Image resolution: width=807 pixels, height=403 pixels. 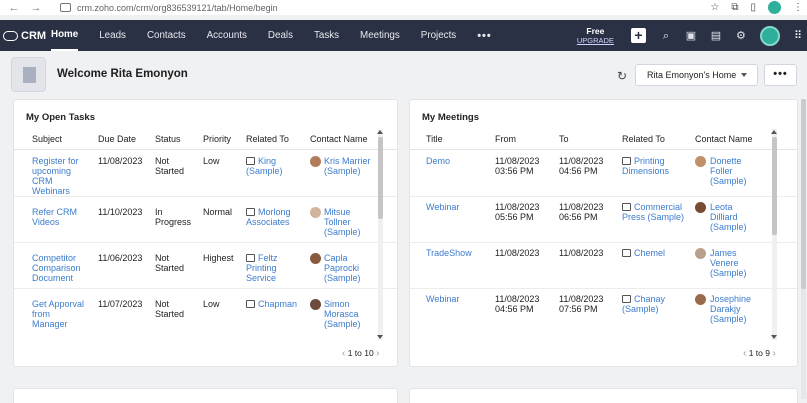 I want to click on task-due-date: 11/10/2023, so click(x=120, y=212).